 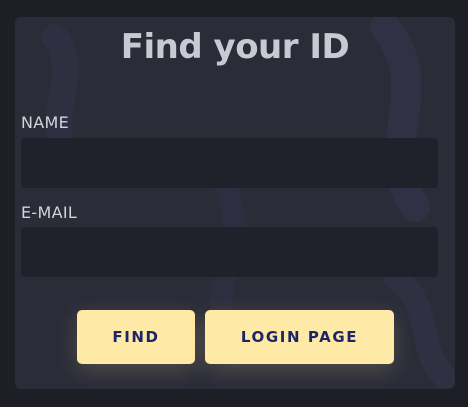 What do you see at coordinates (136, 337) in the screenshot?
I see `find-button: FIND` at bounding box center [136, 337].